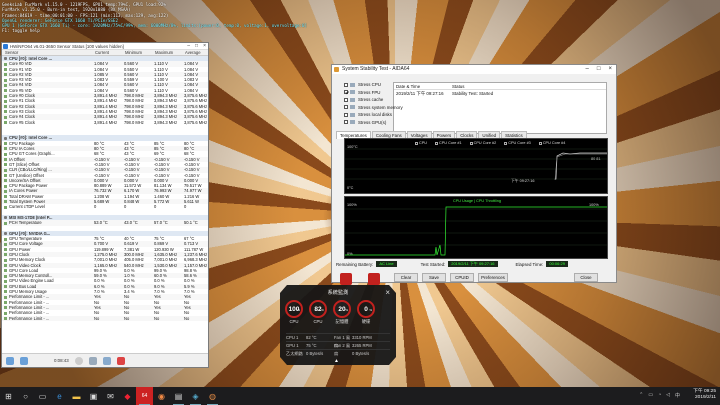  Describe the element at coordinates (346, 279) in the screenshot. I see `overlay-mode-icon` at that location.